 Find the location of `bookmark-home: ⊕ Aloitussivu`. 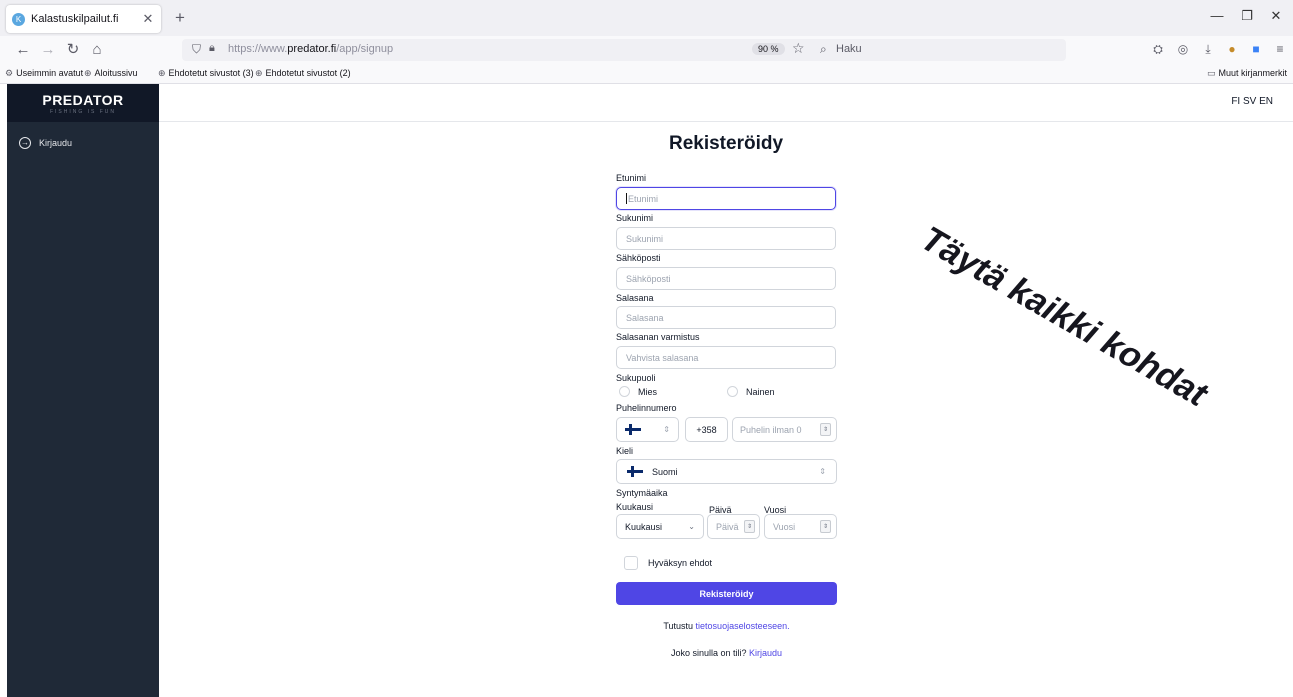

bookmark-home: ⊕ Aloitussivu is located at coordinates (111, 73).